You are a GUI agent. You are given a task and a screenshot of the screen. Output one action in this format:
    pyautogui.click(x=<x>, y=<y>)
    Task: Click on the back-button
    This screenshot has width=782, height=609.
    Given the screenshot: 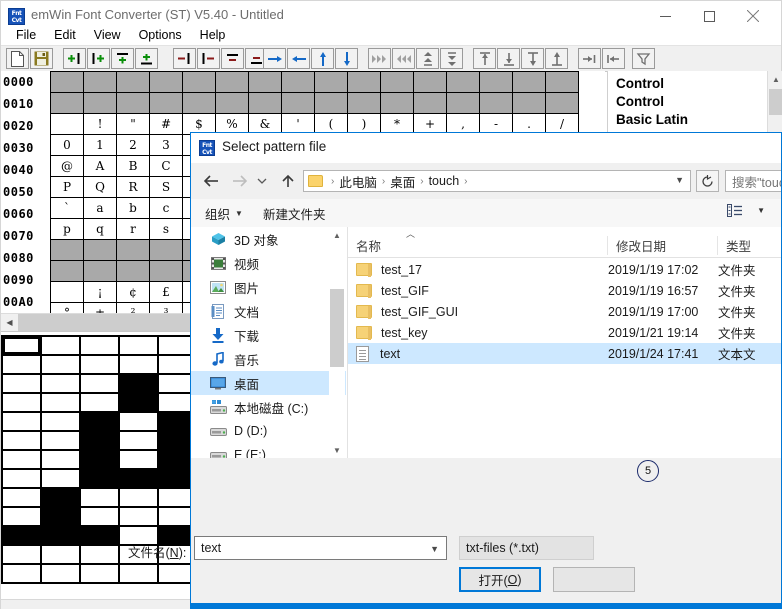 What is the action you would take?
    pyautogui.click(x=211, y=181)
    